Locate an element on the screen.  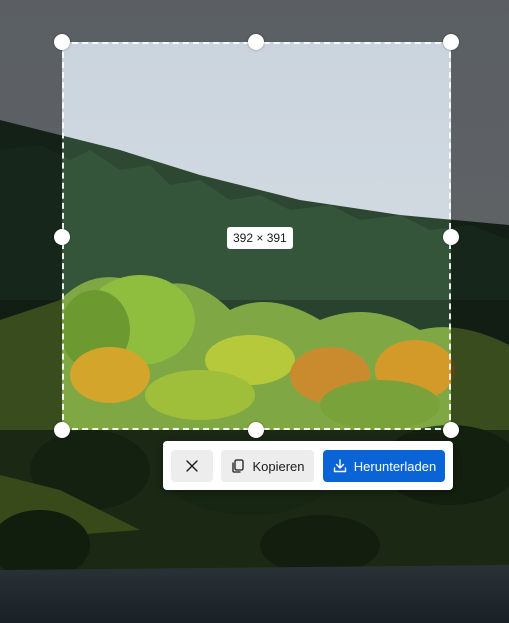
download-button: Herunterladen is located at coordinates (384, 466).